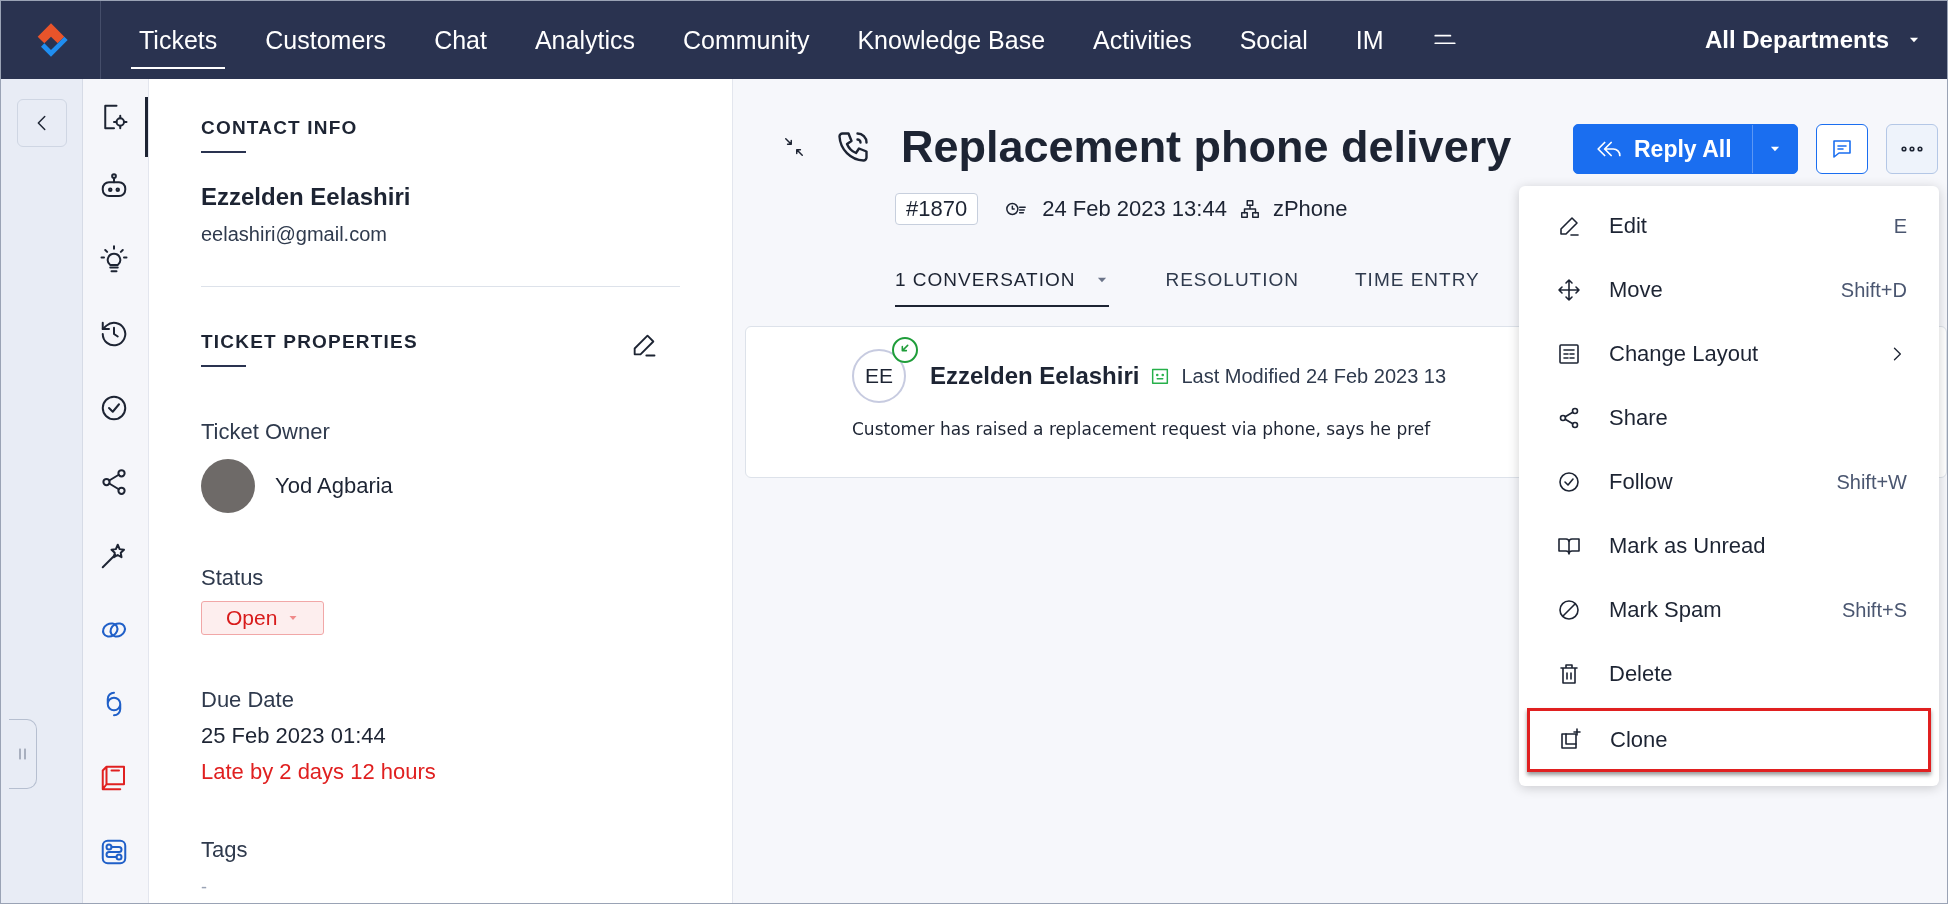 The image size is (1948, 904). I want to click on history-icon, so click(114, 334).